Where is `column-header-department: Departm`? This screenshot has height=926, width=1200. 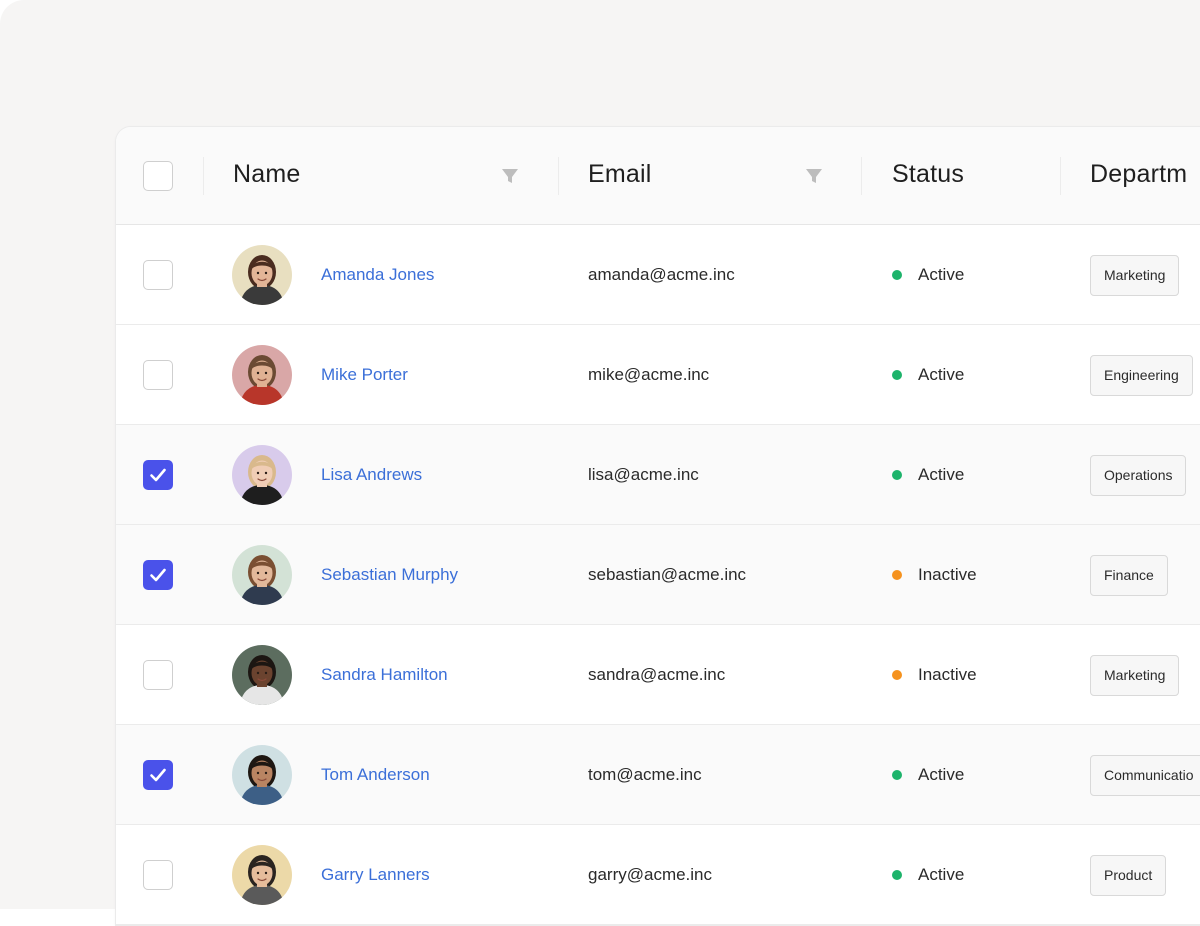
column-header-department: Departm is located at coordinates (1138, 174).